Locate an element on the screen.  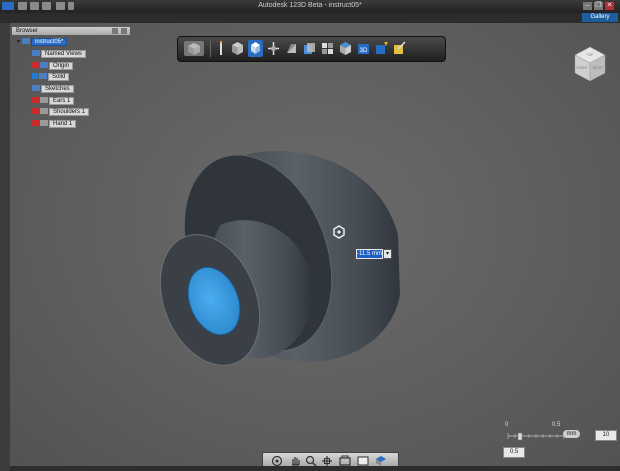
gallery-tab: Gallery is located at coordinates (600, 17).